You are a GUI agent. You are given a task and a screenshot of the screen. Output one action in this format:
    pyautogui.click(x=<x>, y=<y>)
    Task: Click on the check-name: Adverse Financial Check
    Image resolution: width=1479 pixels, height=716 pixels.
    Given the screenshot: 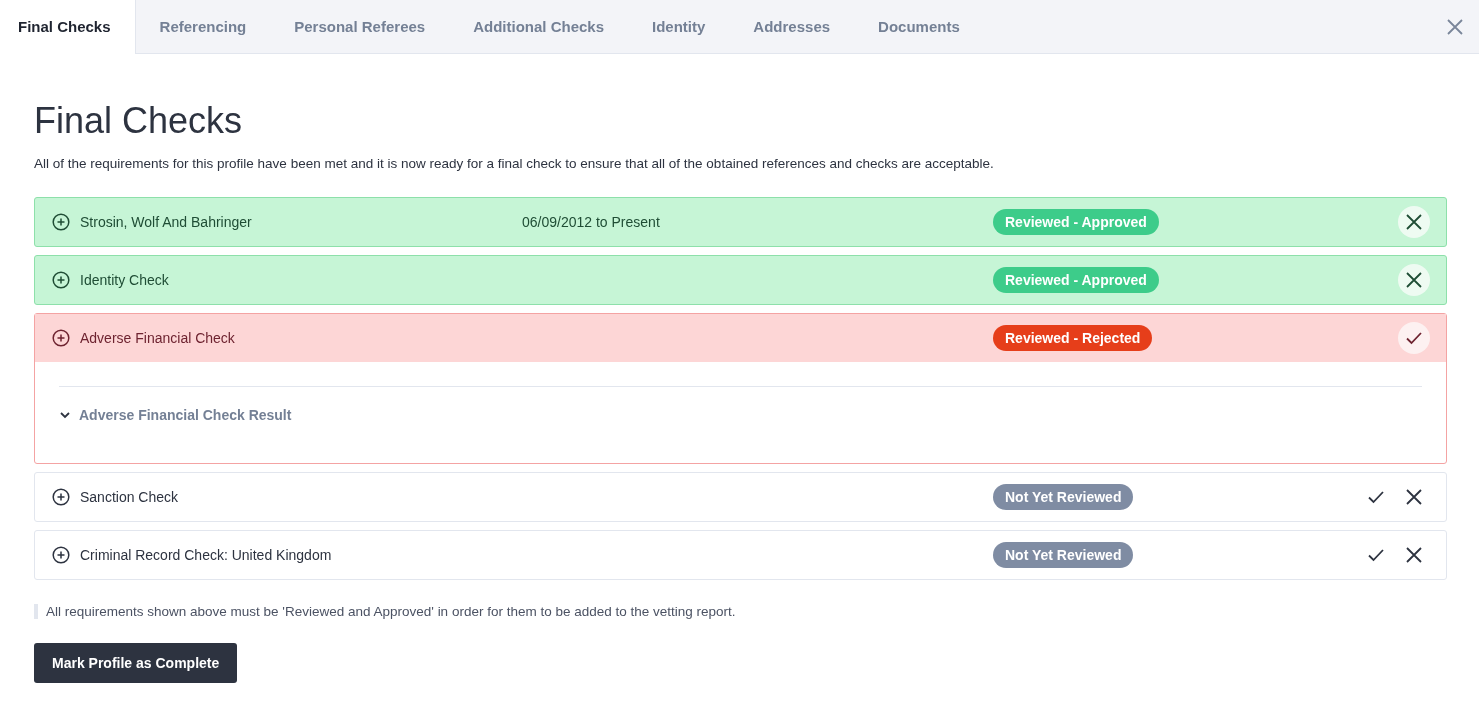 What is the action you would take?
    pyautogui.click(x=158, y=338)
    